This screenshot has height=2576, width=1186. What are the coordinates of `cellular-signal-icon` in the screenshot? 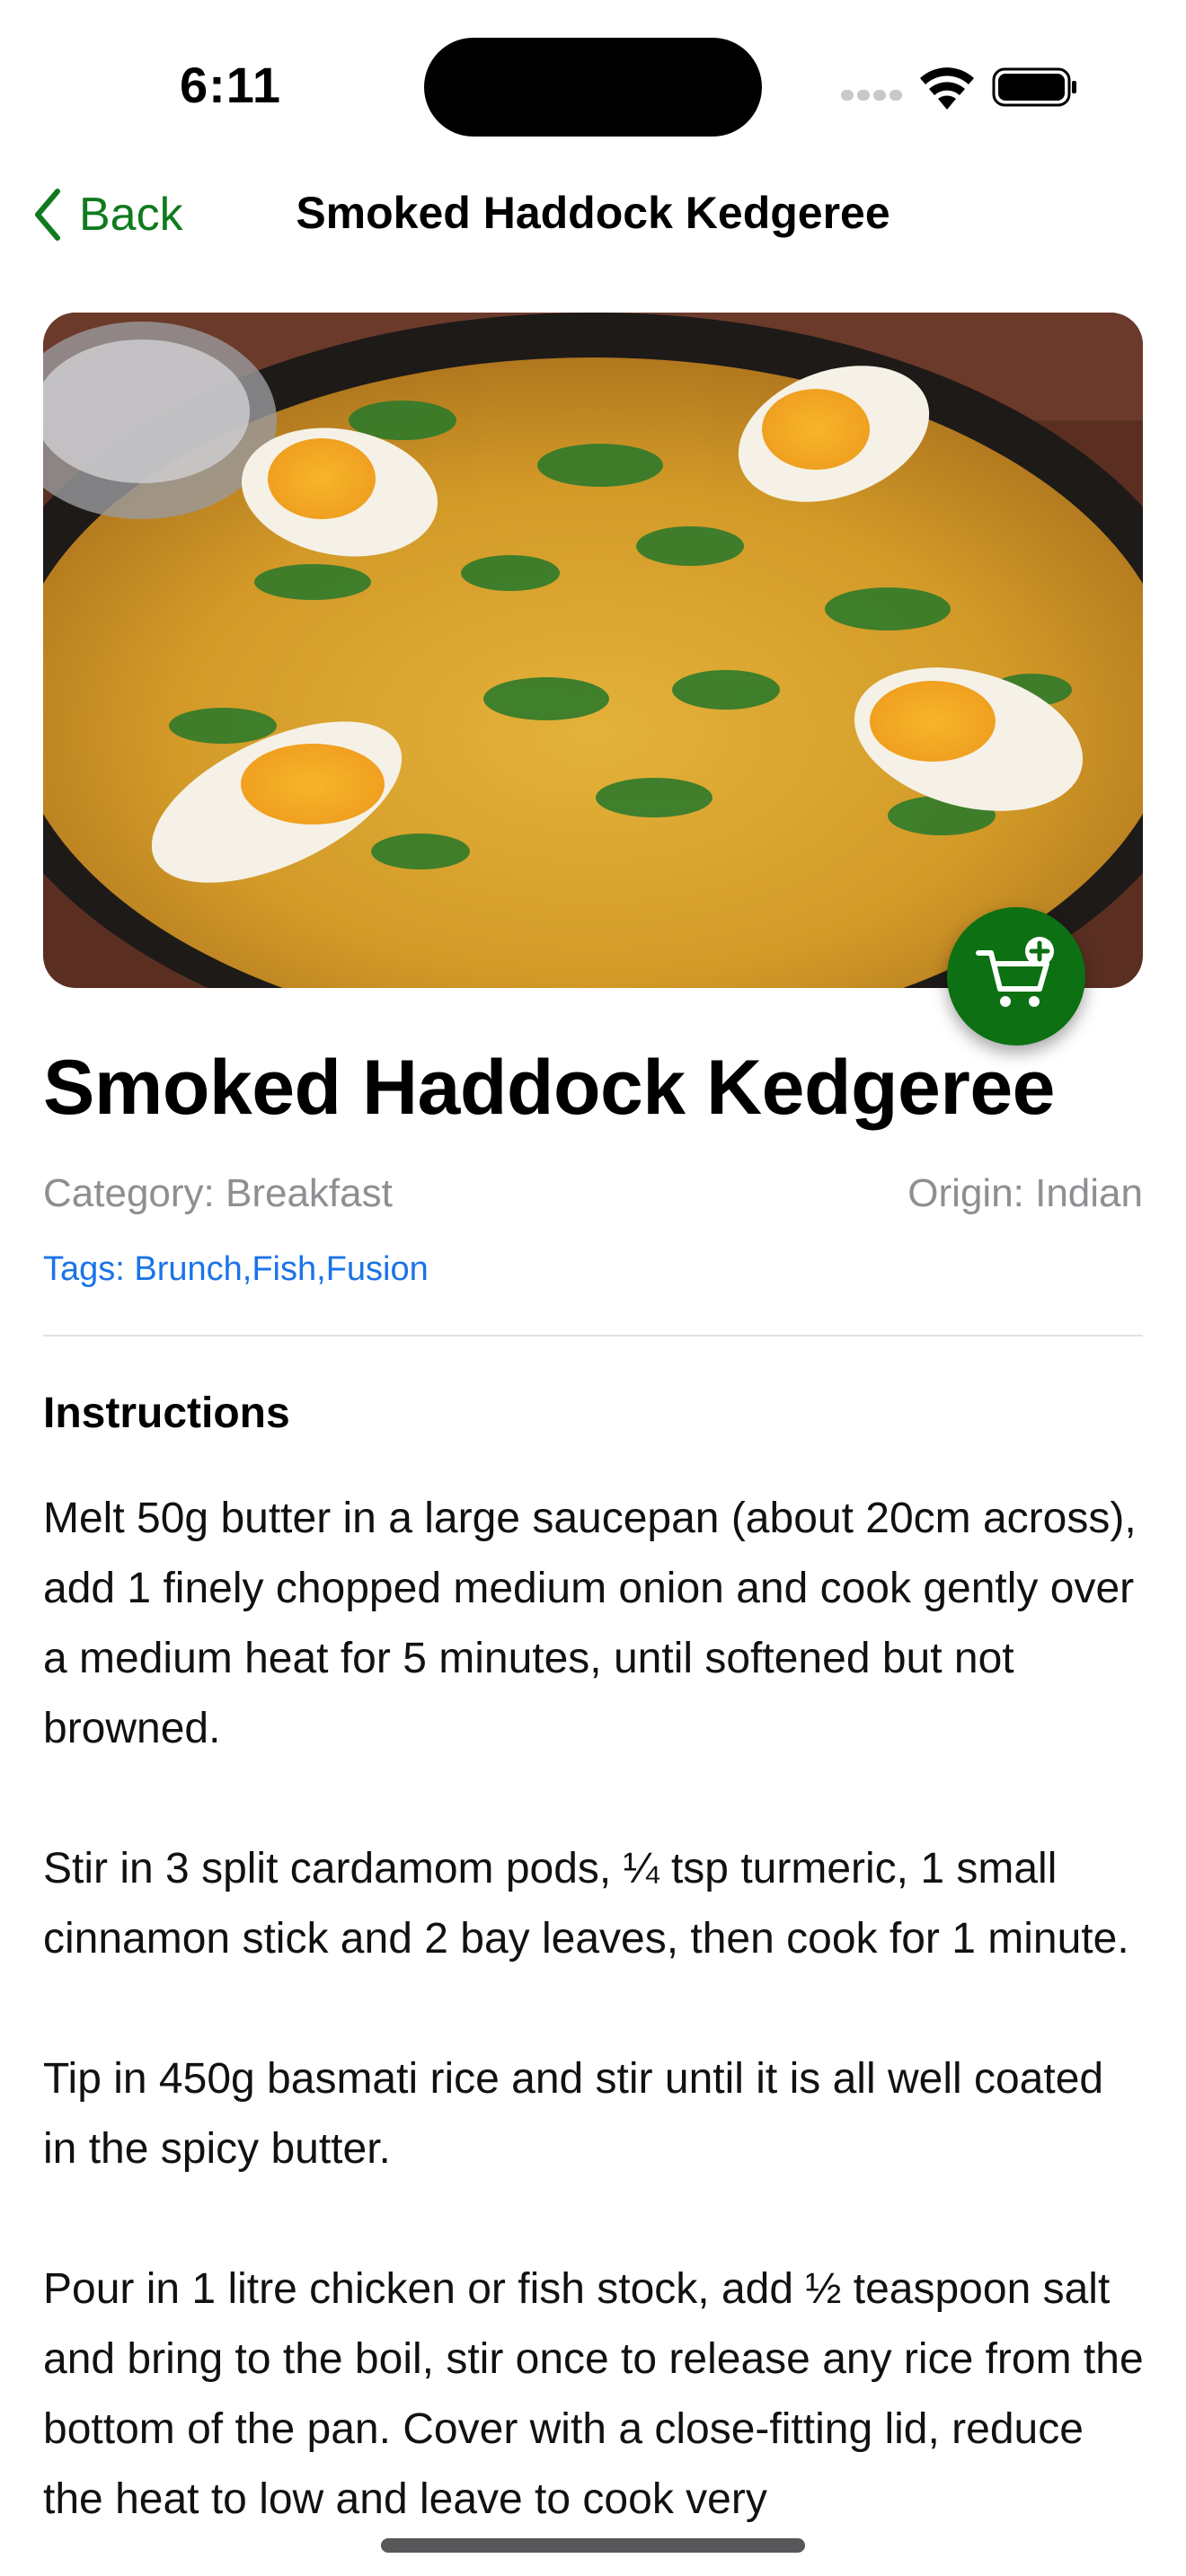 It's located at (871, 97).